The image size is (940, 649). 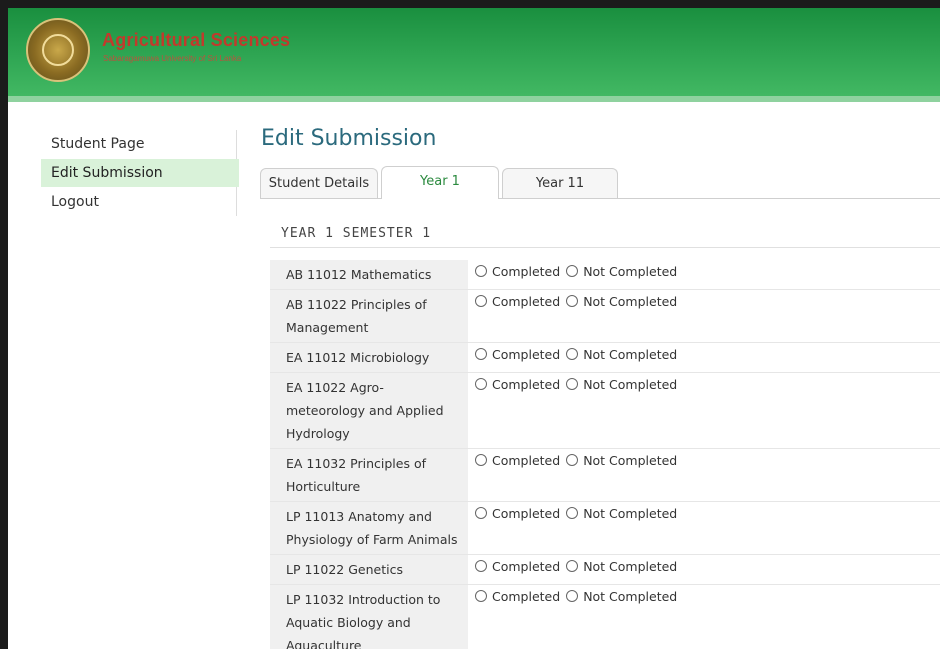 I want to click on course-name: AB 11022 Principles of Management, so click(x=369, y=316).